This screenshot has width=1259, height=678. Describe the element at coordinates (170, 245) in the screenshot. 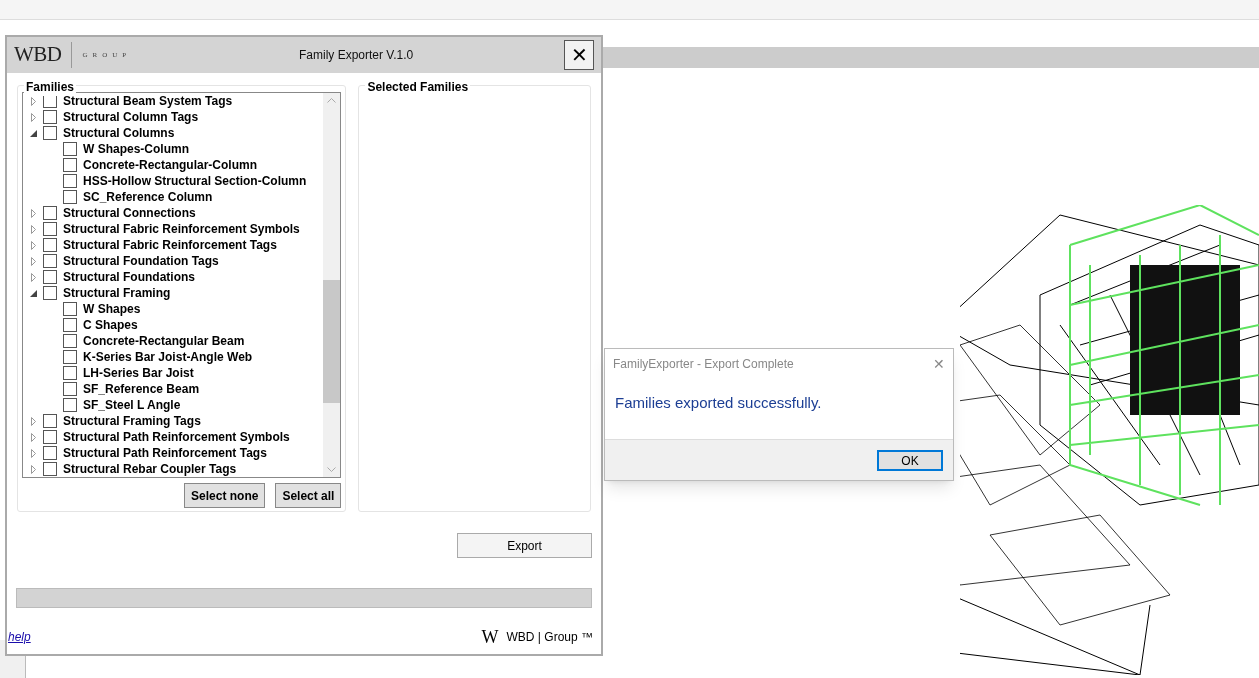

I see `family-label: Structural Fabric Reinforcement Tags` at that location.